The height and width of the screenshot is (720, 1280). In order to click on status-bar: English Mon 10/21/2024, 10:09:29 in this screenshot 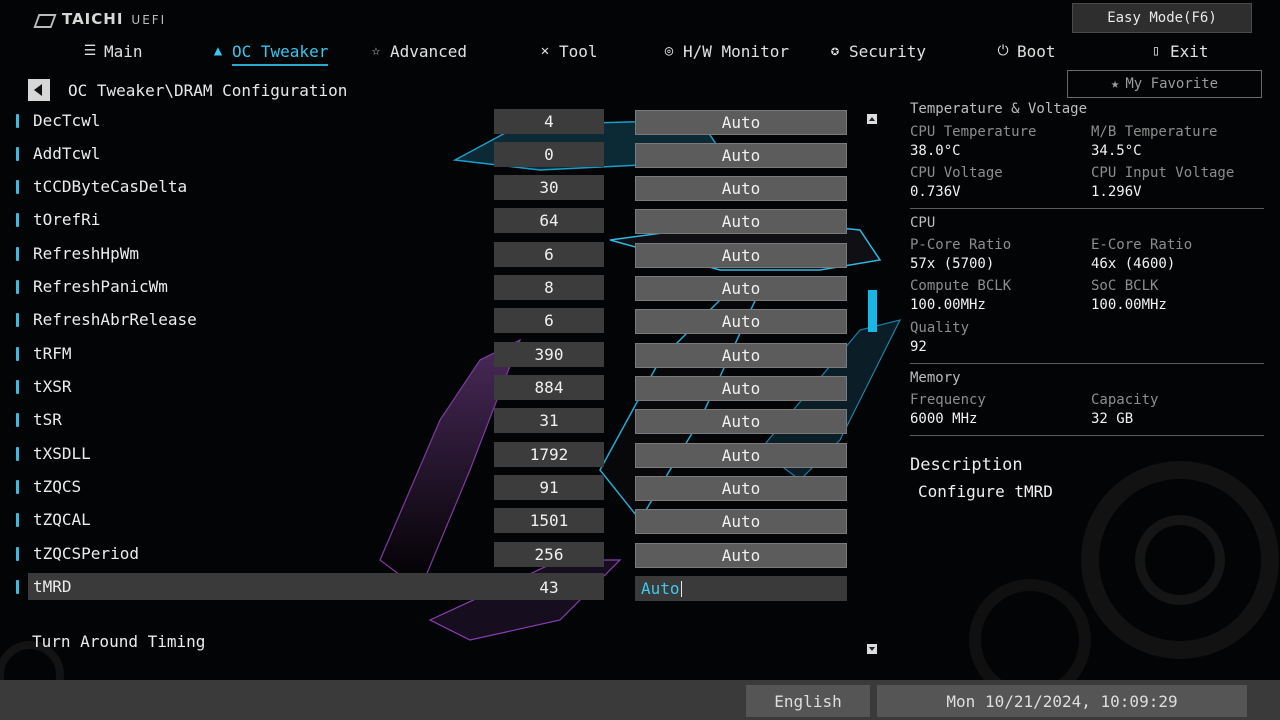, I will do `click(640, 700)`.